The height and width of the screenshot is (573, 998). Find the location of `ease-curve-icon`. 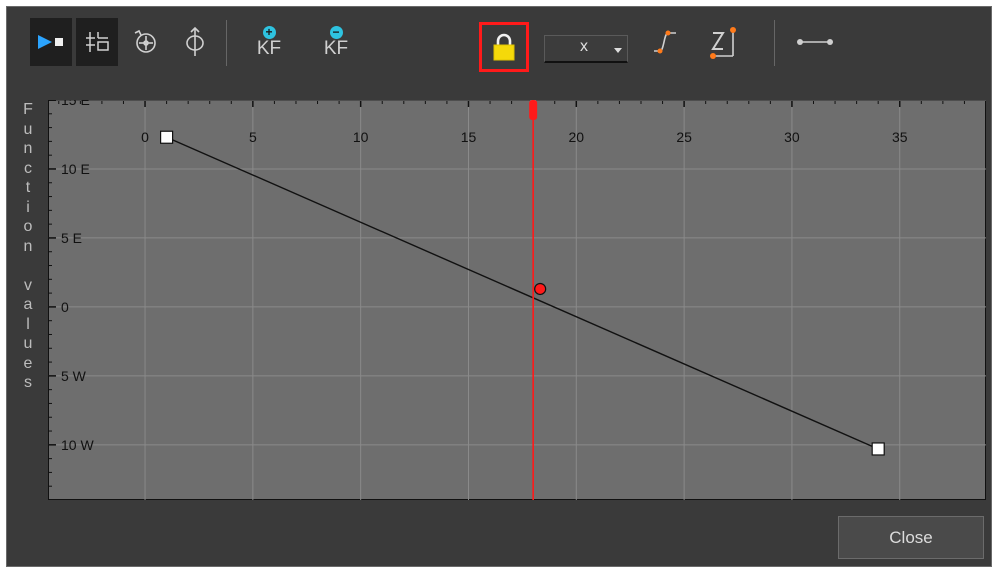

ease-curve-icon is located at coordinates (665, 42).